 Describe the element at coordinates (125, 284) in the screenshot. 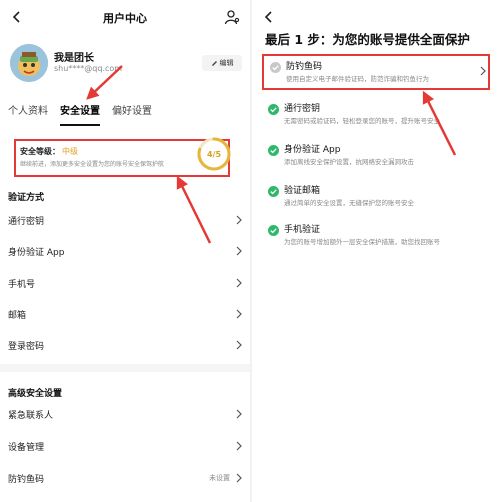

I see `row-phone: 手机号` at that location.